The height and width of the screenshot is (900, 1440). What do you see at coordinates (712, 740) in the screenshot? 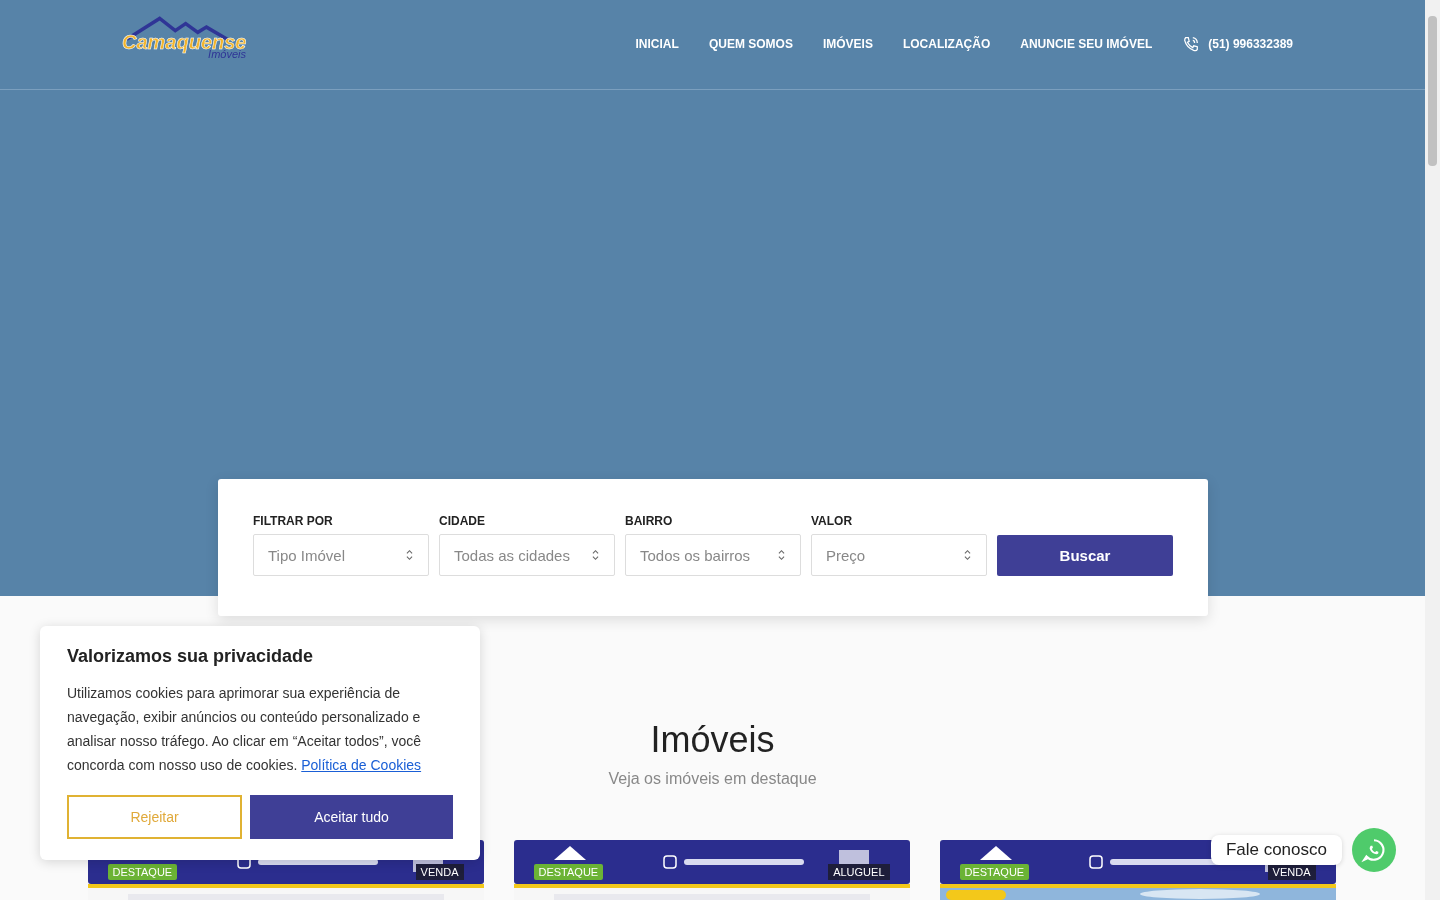
I see `section-title: Imóveis` at bounding box center [712, 740].